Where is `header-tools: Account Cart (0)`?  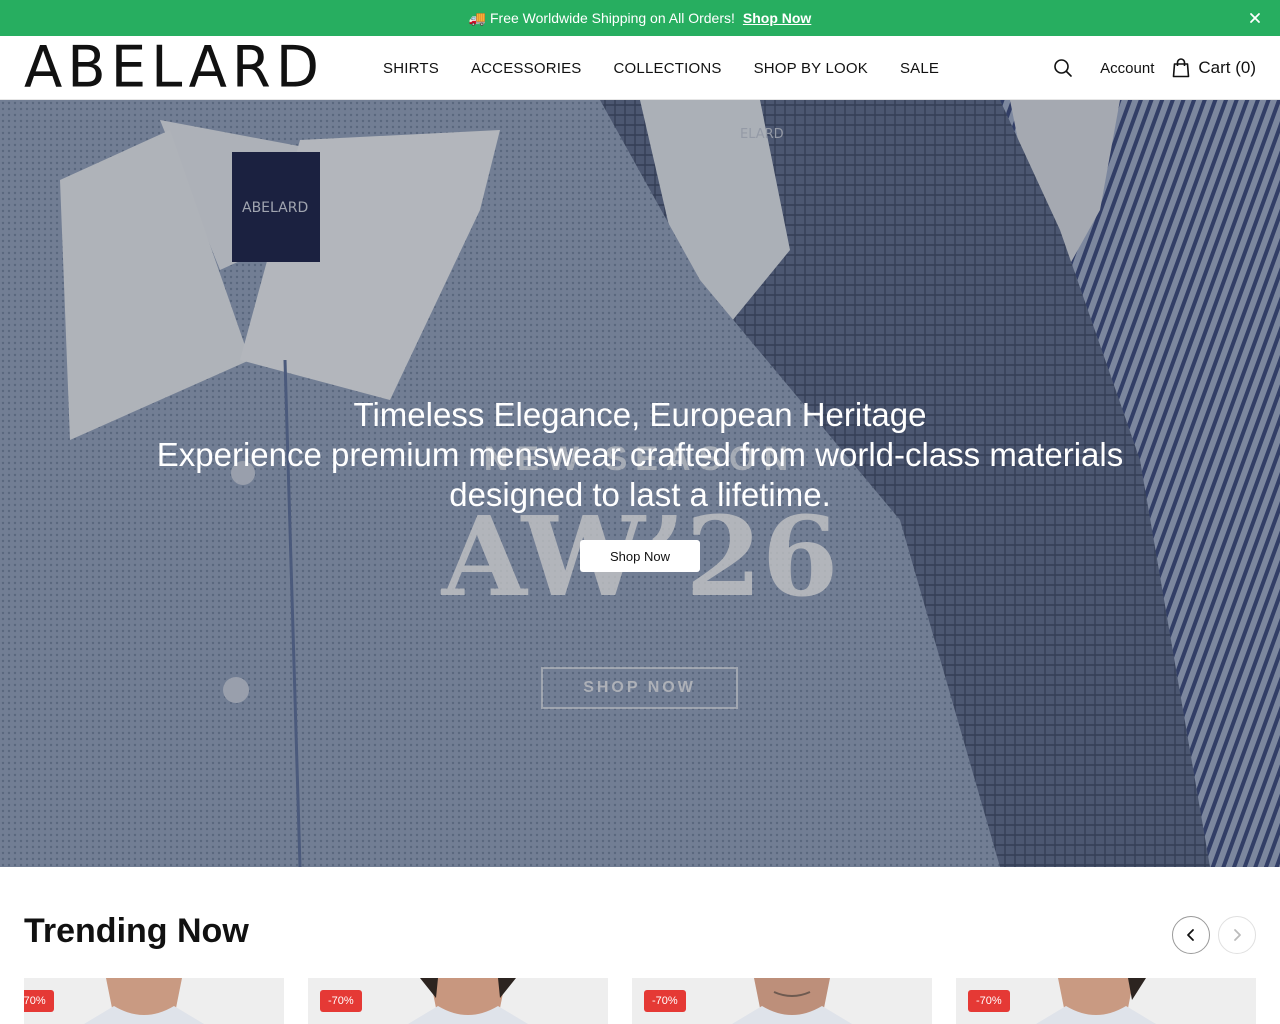 header-tools: Account Cart (0) is located at coordinates (1154, 68).